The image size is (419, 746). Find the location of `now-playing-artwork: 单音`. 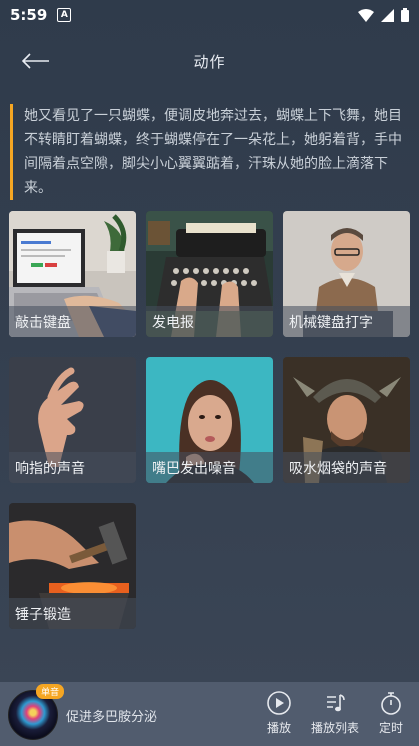

now-playing-artwork: 单音 is located at coordinates (36, 712).